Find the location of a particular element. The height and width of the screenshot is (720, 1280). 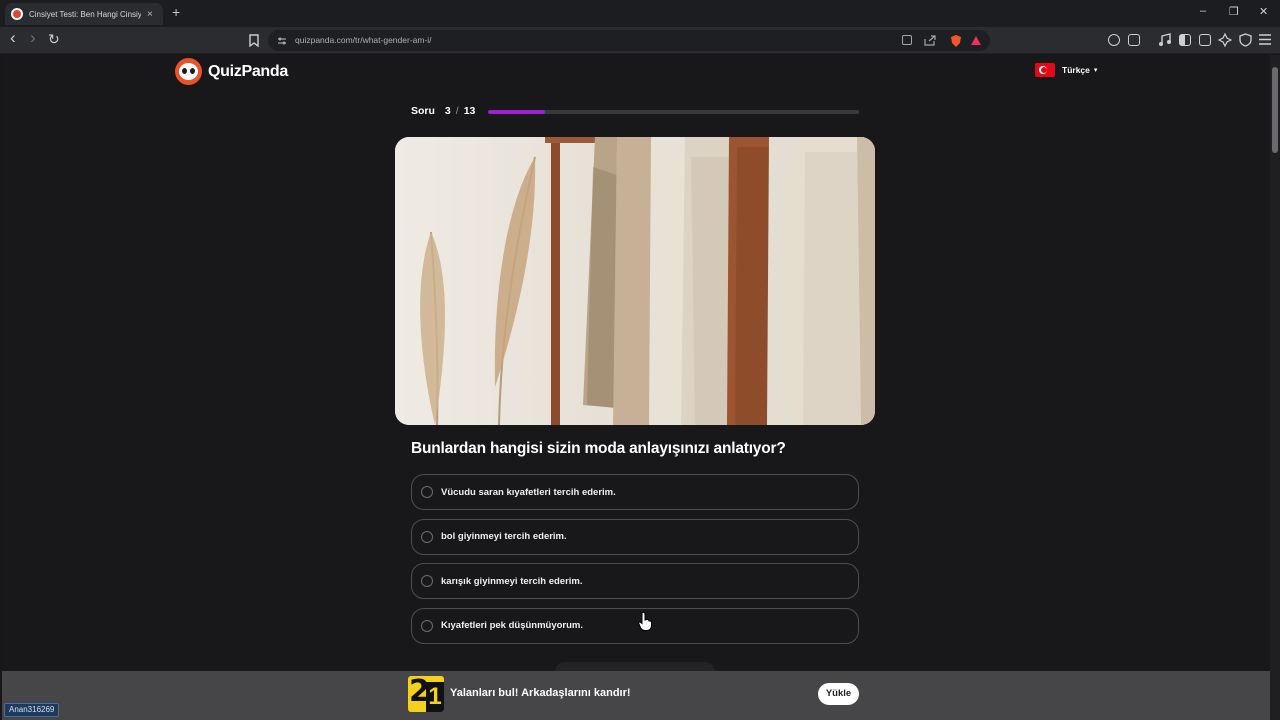

answer-option-label: karışık giyinmeyi tercih ederim. is located at coordinates (512, 581).